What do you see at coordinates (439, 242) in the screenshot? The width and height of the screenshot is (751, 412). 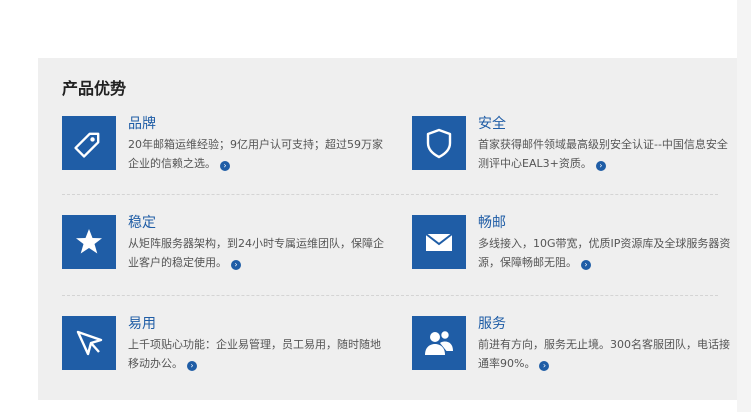 I see `envelope-icon` at bounding box center [439, 242].